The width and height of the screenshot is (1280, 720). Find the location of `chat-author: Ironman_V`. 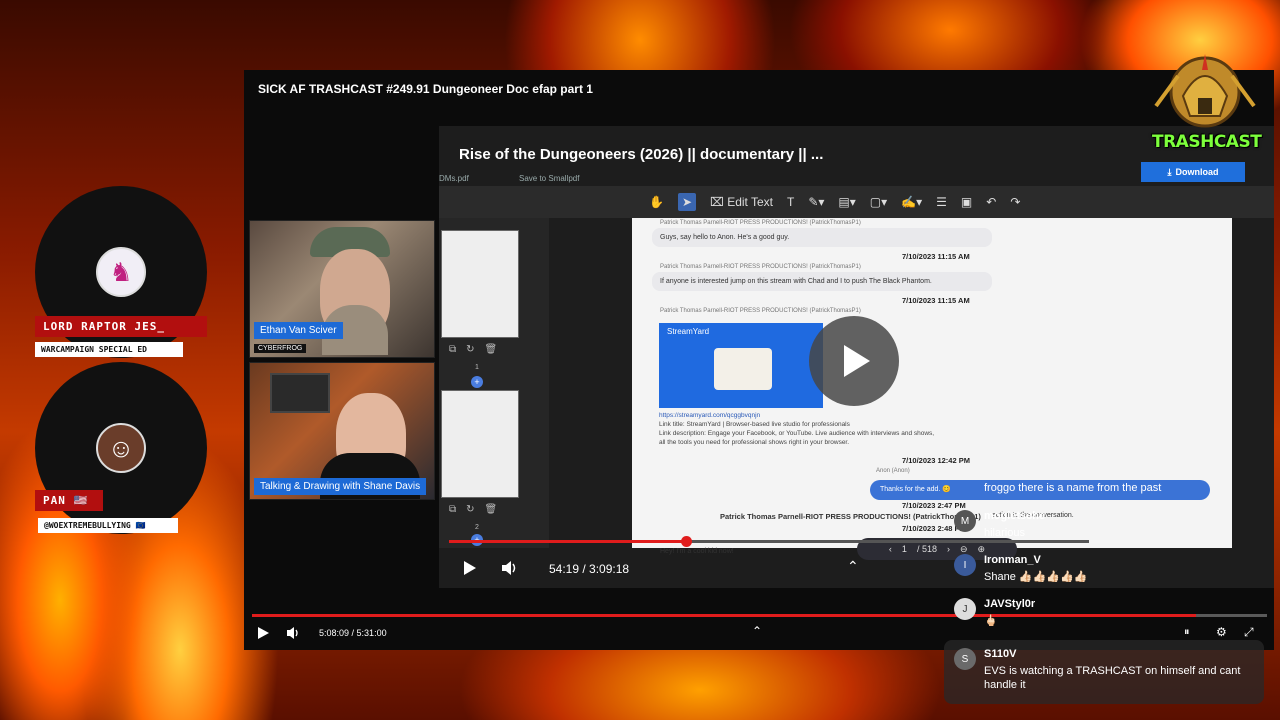

chat-author: Ironman_V is located at coordinates (1012, 560).